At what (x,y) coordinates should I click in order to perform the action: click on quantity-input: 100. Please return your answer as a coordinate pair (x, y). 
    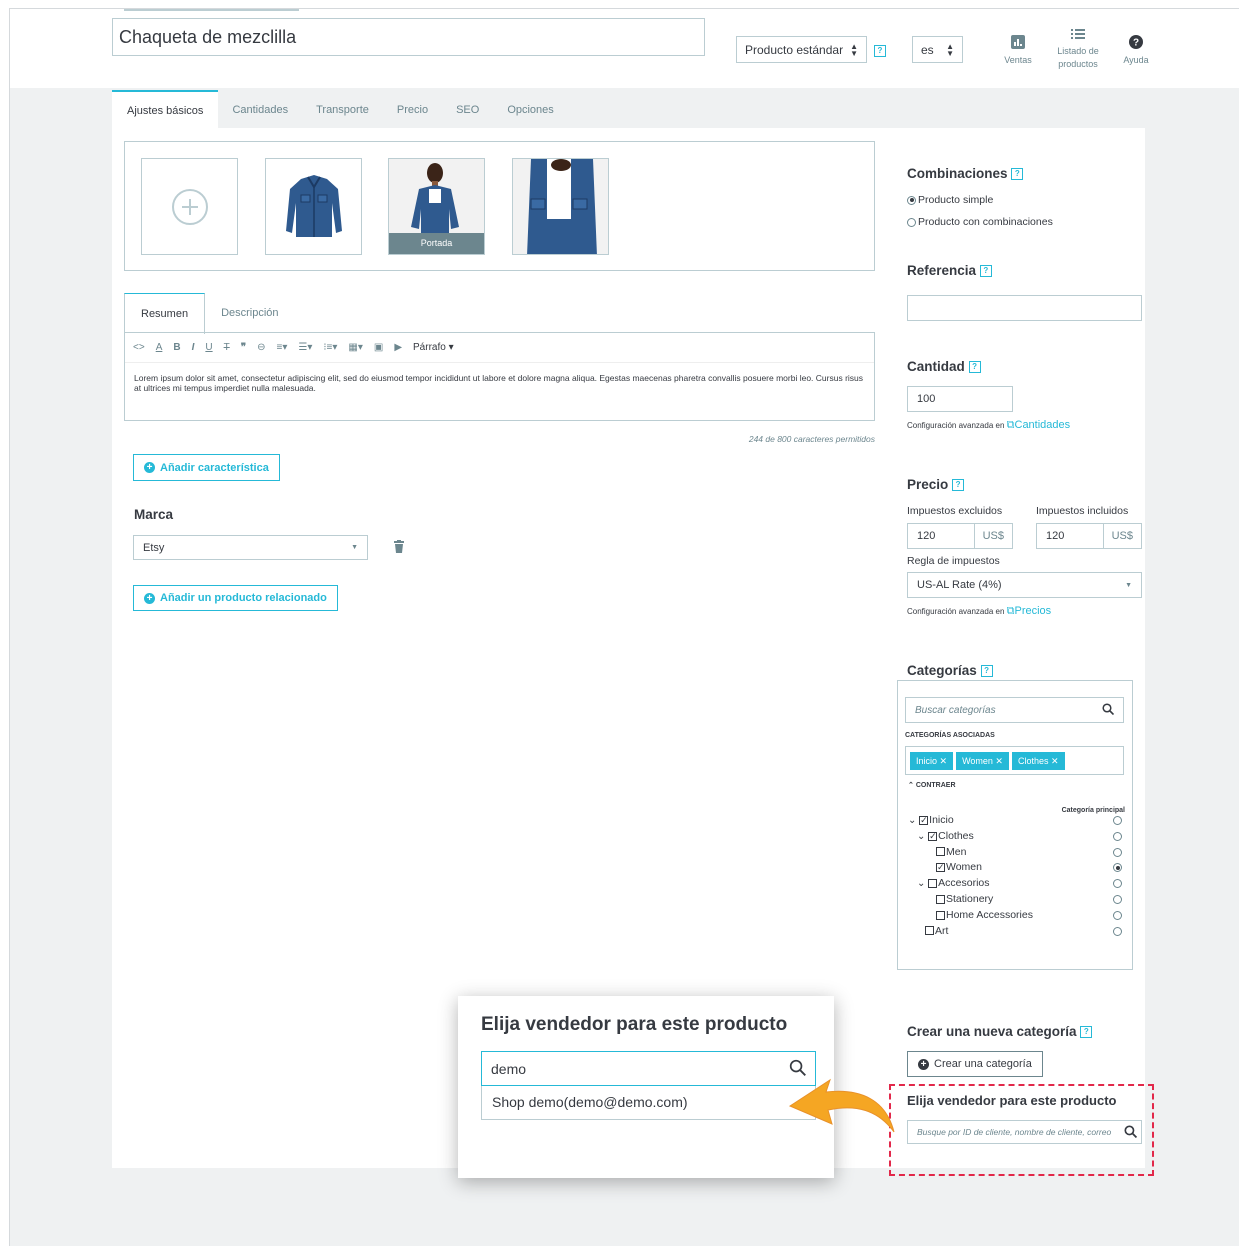
    Looking at the image, I should click on (960, 399).